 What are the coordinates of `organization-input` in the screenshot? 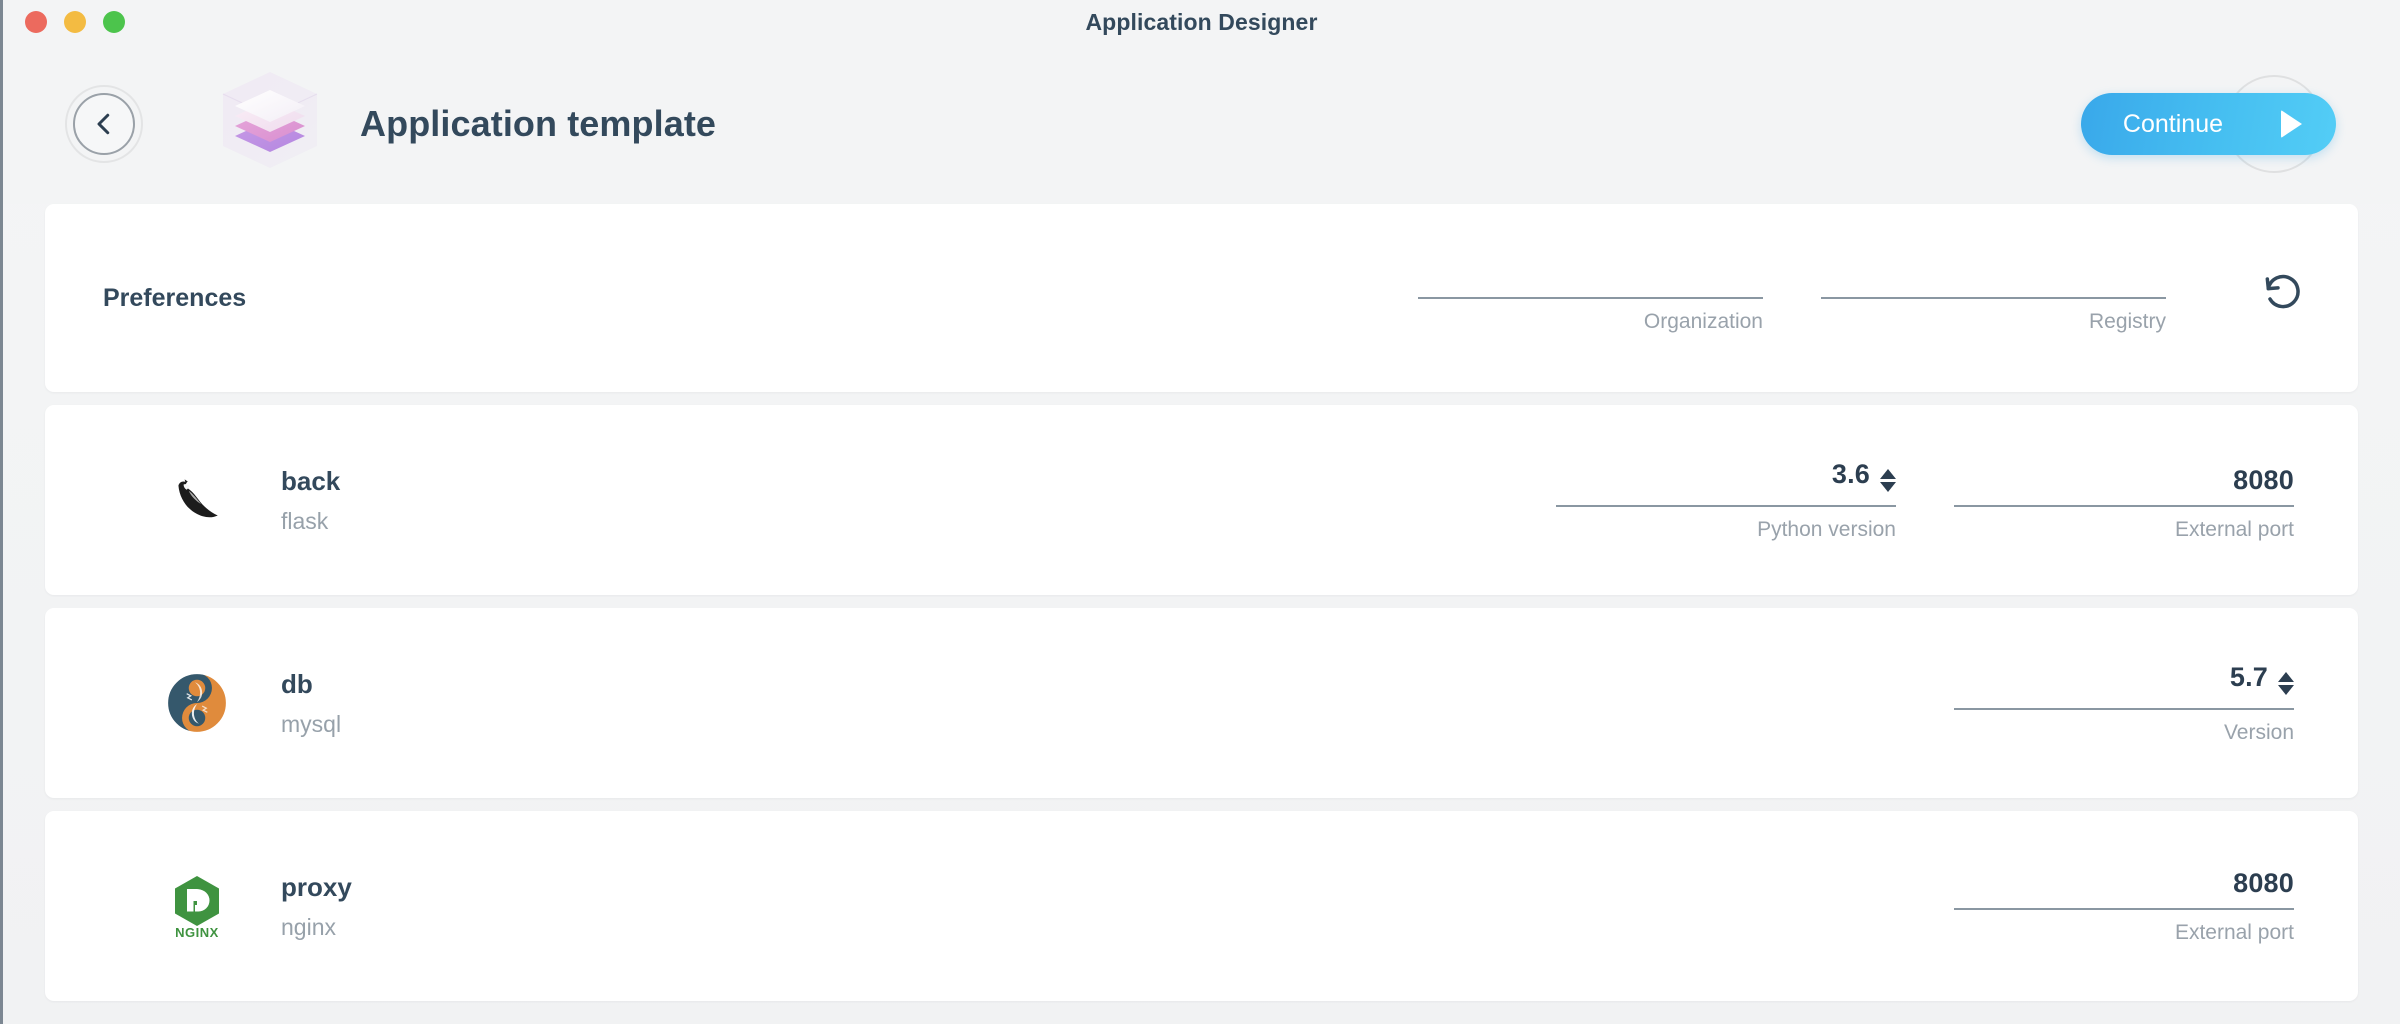 It's located at (1590, 281).